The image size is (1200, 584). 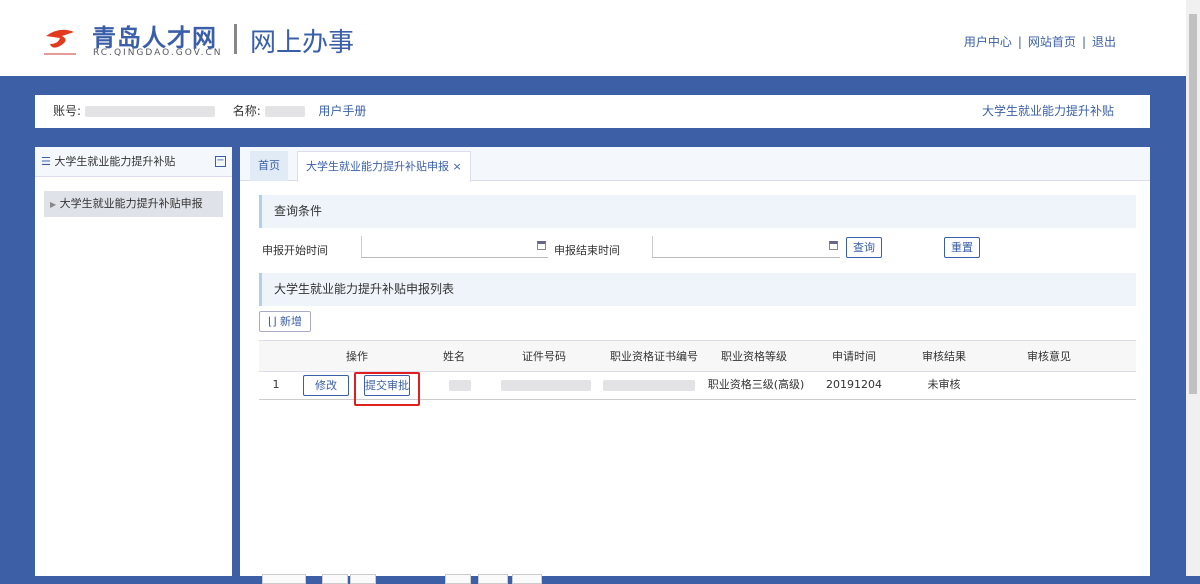 I want to click on highlight-box, so click(x=387, y=389).